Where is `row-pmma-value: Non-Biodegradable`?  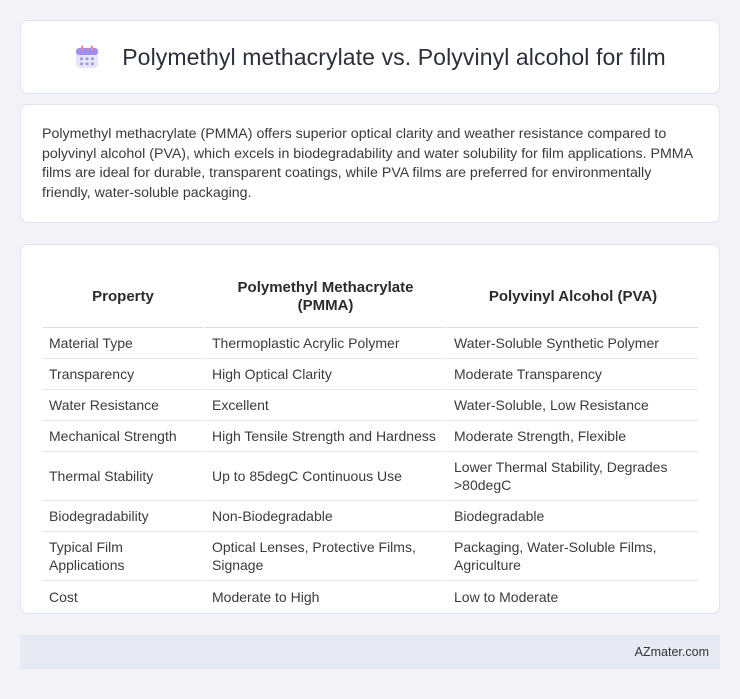
row-pmma-value: Non-Biodegradable is located at coordinates (324, 516).